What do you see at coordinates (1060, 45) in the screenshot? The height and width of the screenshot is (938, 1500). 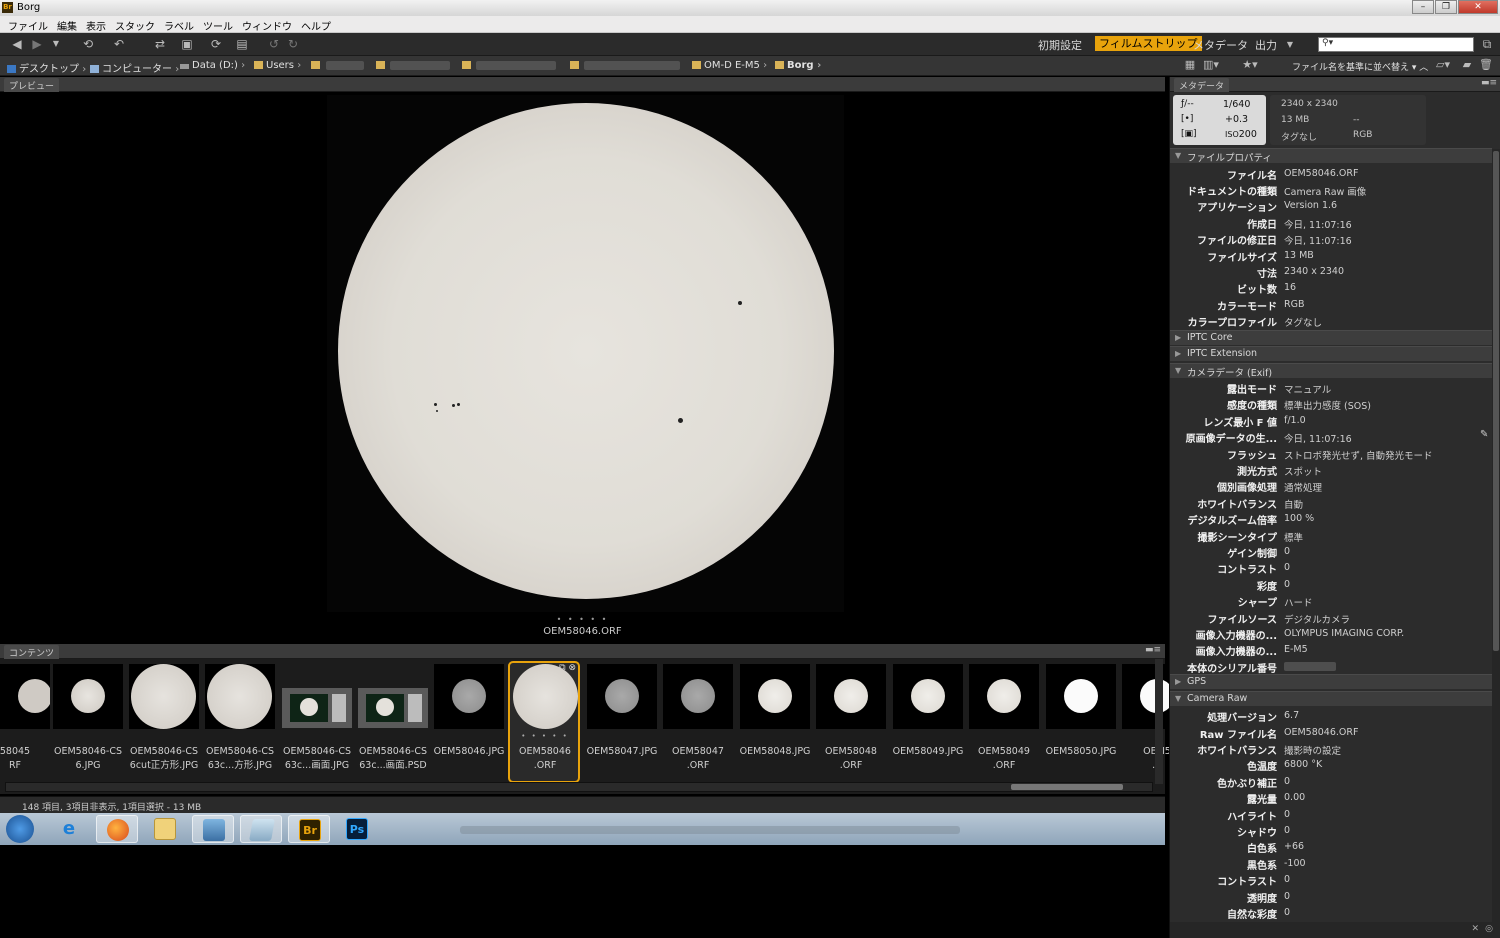 I see `workspace-essentials: 初期設定` at bounding box center [1060, 45].